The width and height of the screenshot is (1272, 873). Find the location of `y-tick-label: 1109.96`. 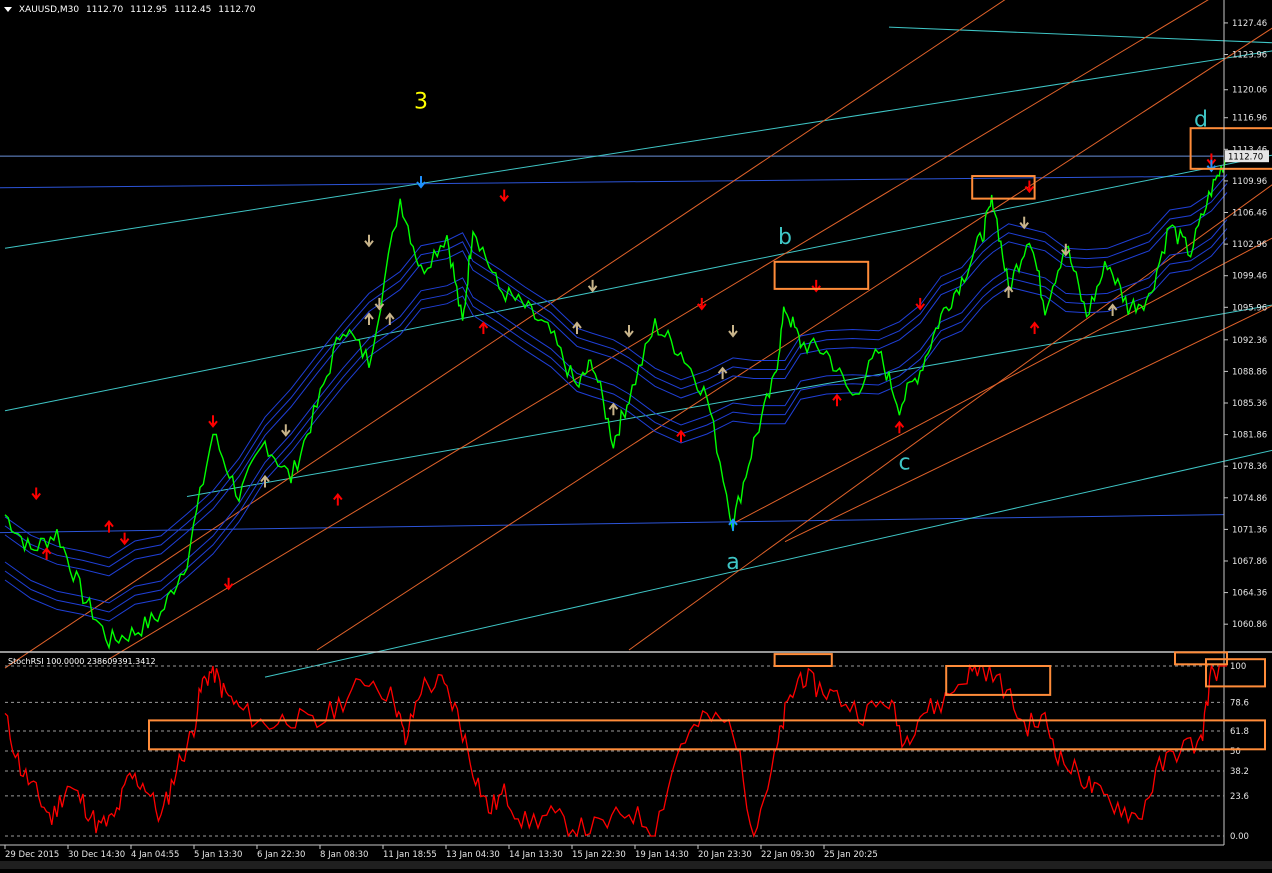

y-tick-label: 1109.96 is located at coordinates (1249, 182).